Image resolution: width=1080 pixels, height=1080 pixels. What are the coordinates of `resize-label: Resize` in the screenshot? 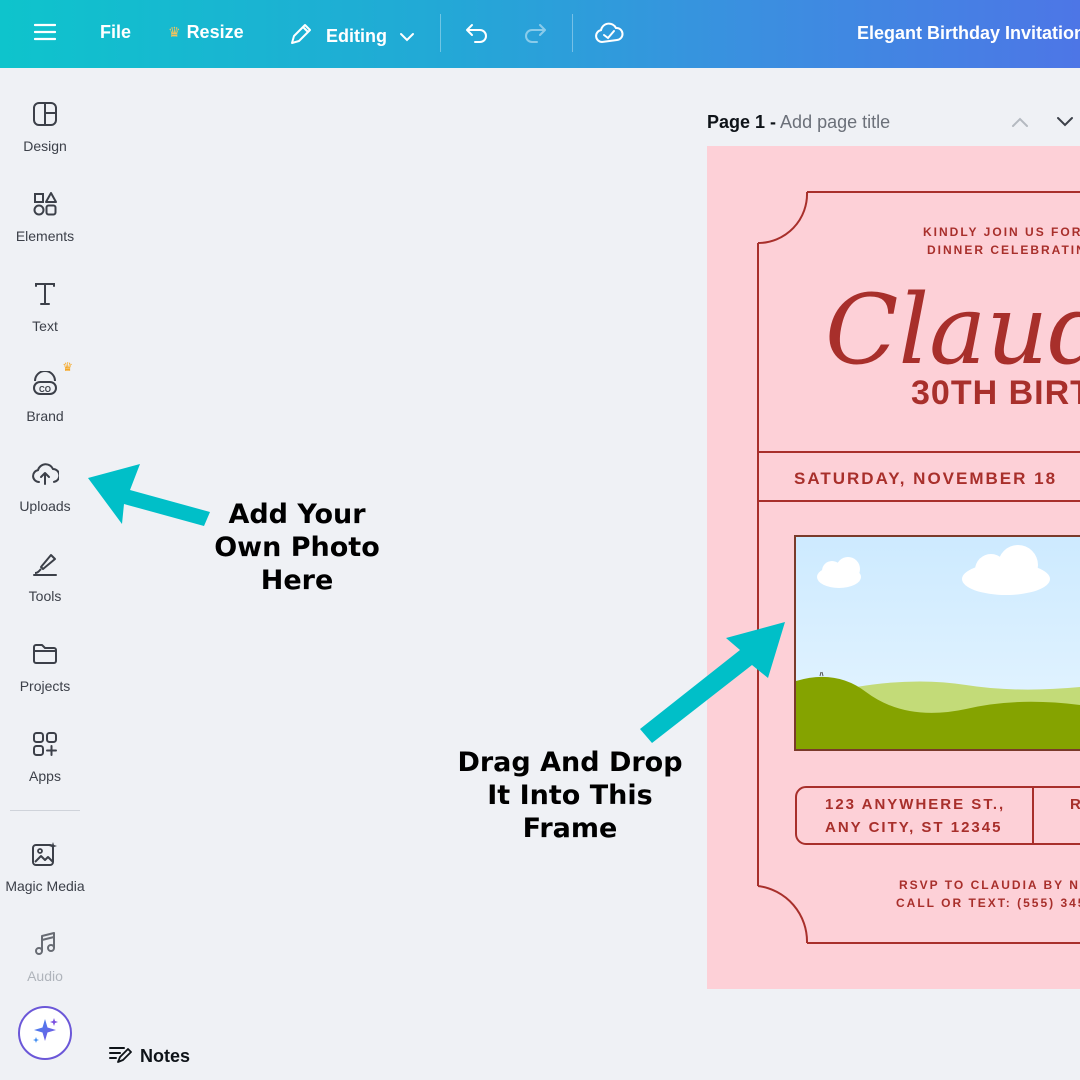 It's located at (215, 32).